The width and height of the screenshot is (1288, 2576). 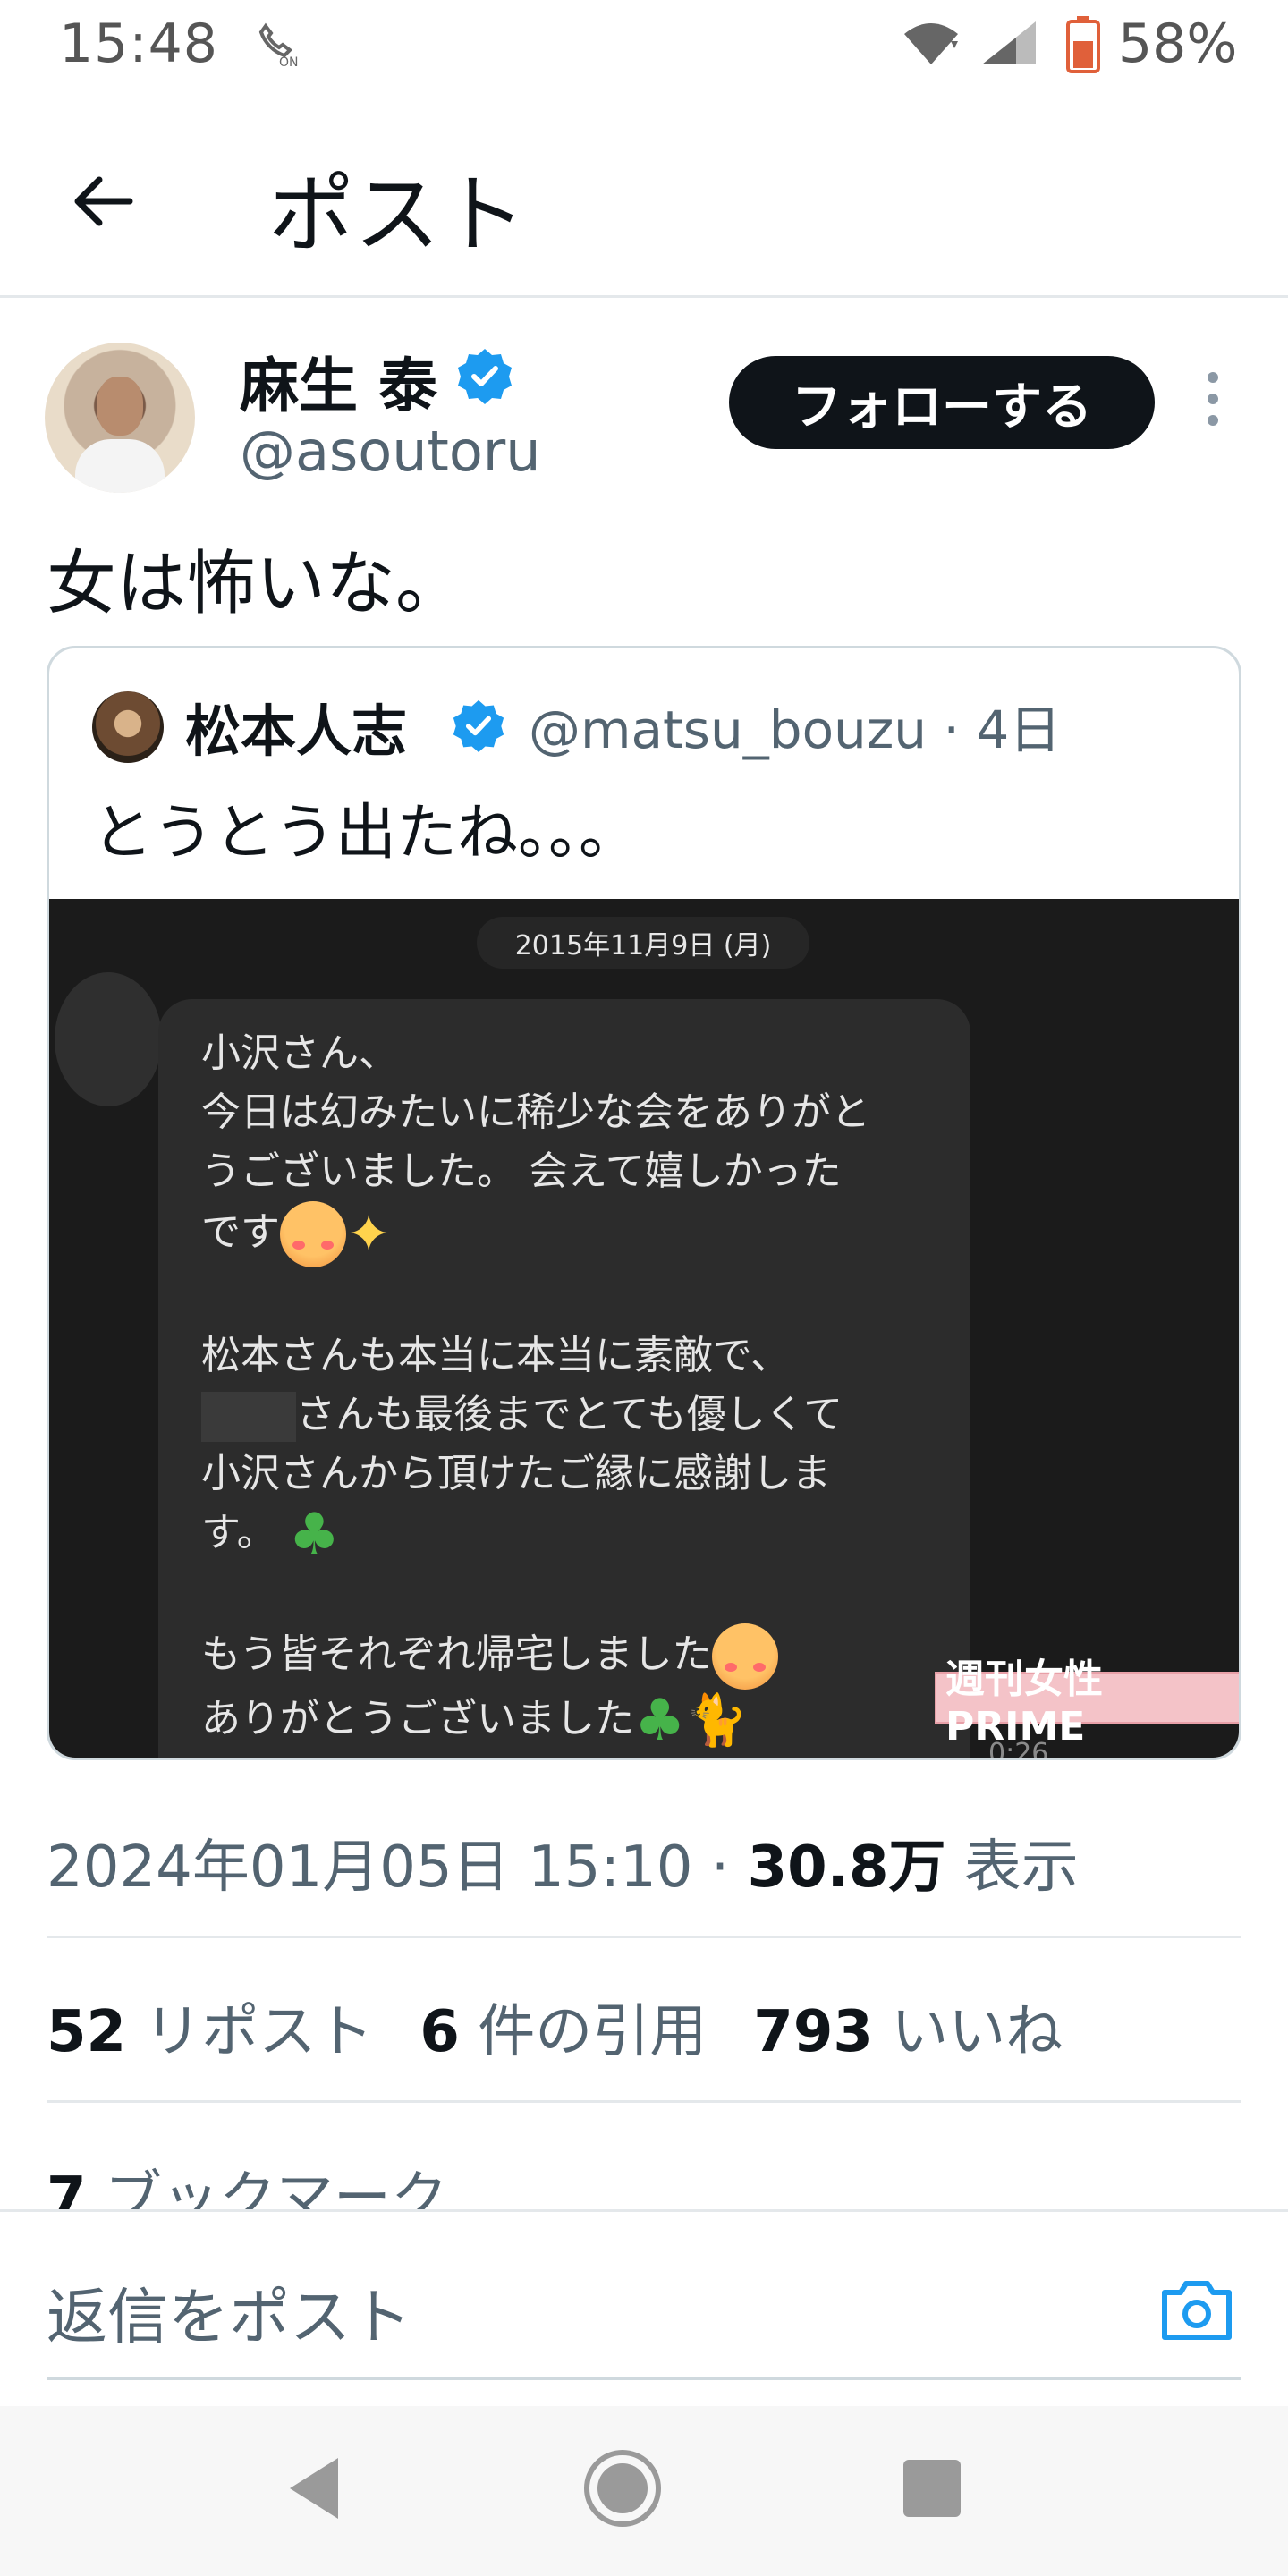 I want to click on back-button, so click(x=103, y=201).